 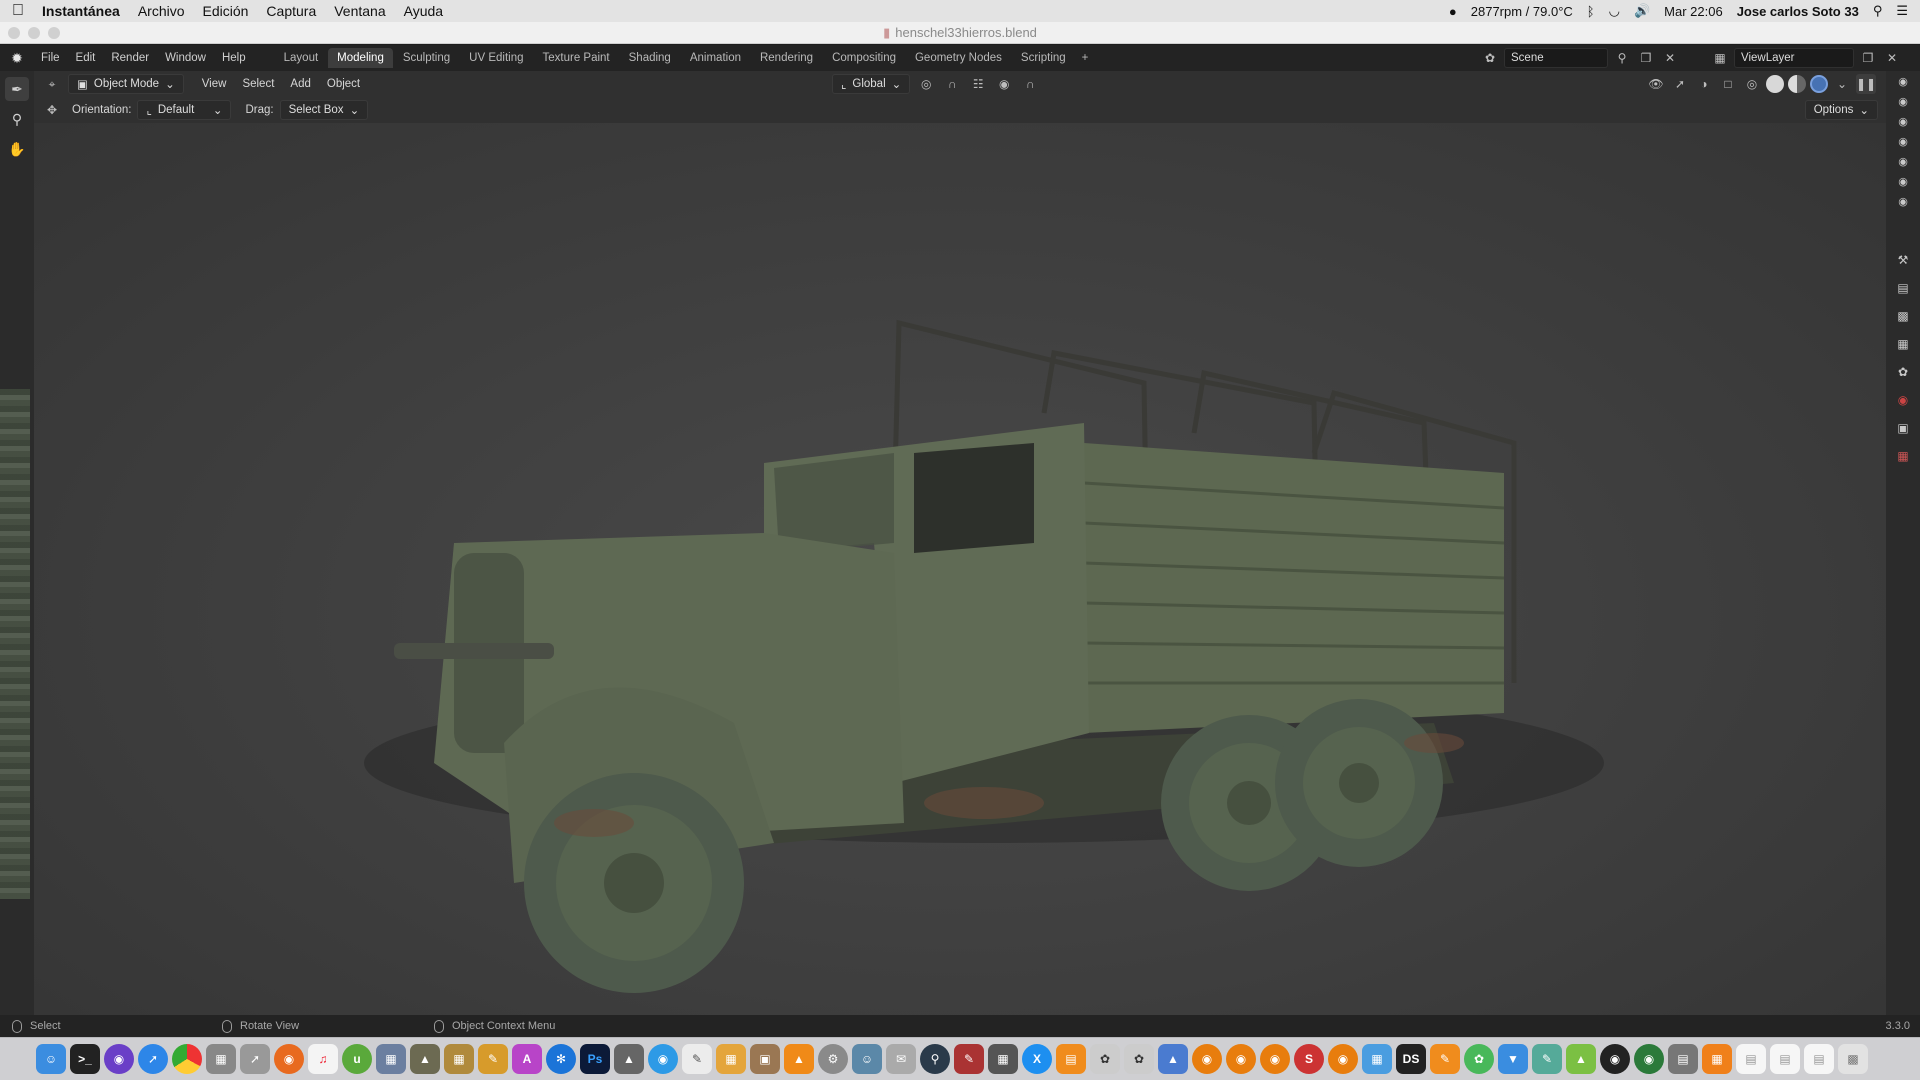 What do you see at coordinates (1642, 11) in the screenshot?
I see `volume-icon: 🔊` at bounding box center [1642, 11].